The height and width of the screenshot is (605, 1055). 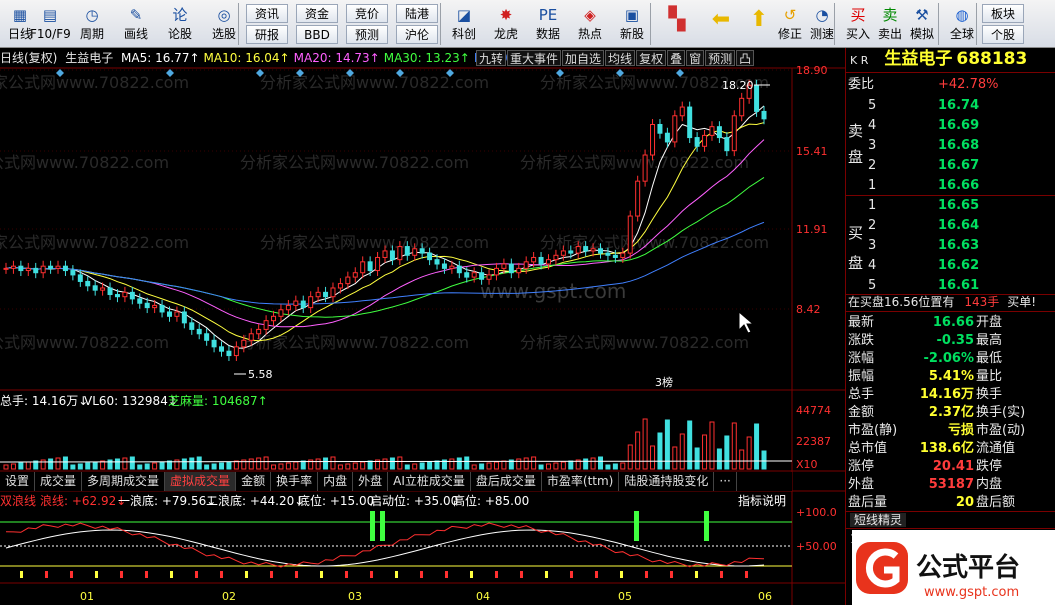 I want to click on tab-12: ···, so click(x=725, y=481).